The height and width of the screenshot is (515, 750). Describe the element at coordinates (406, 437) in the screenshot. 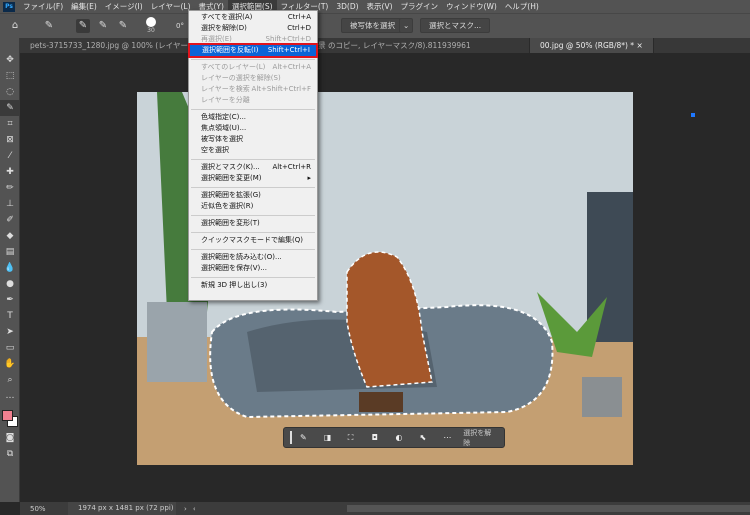

I see `adjustment-icon: ◐` at that location.